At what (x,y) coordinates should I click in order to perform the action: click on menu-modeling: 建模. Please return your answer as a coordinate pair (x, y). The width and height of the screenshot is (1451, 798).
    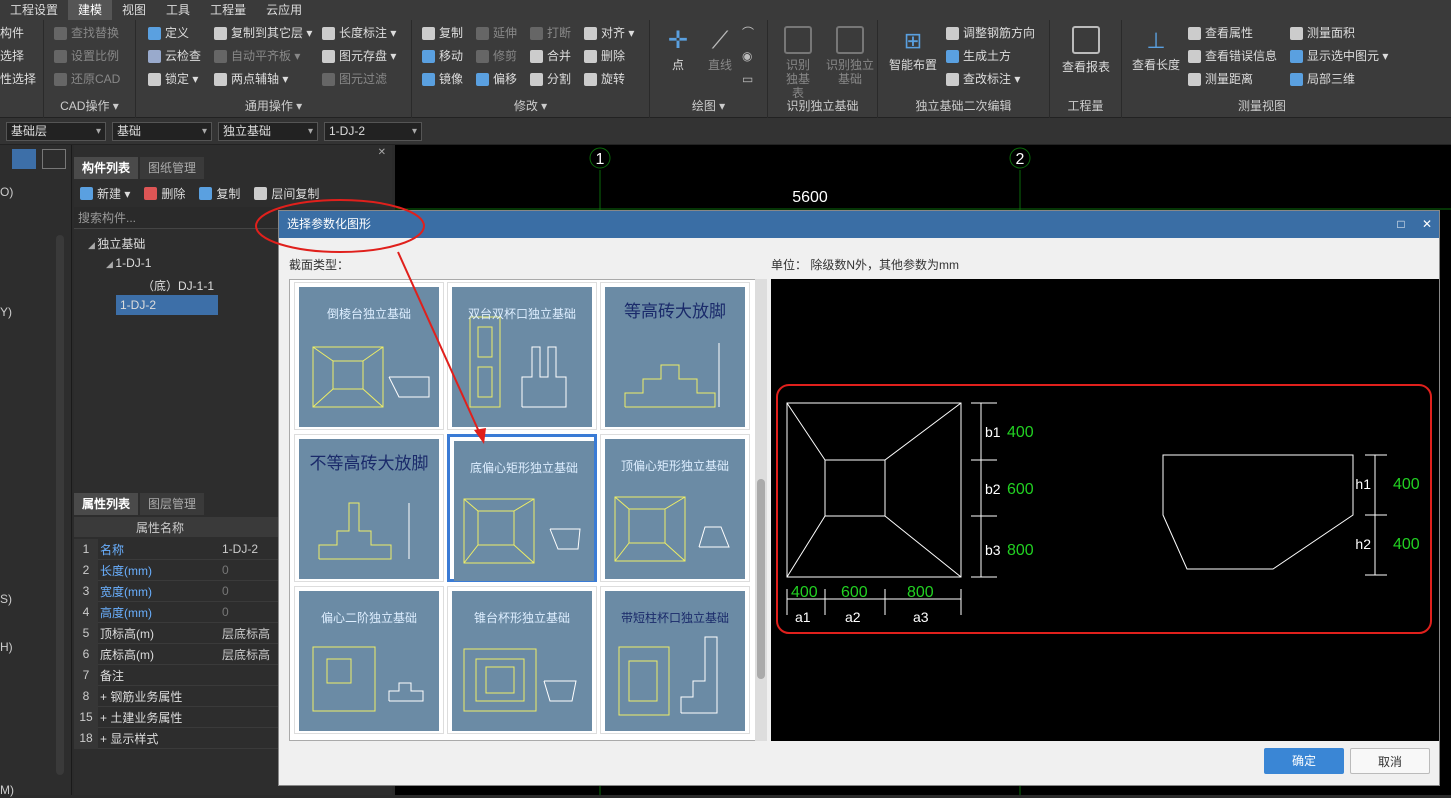
    Looking at the image, I should click on (90, 10).